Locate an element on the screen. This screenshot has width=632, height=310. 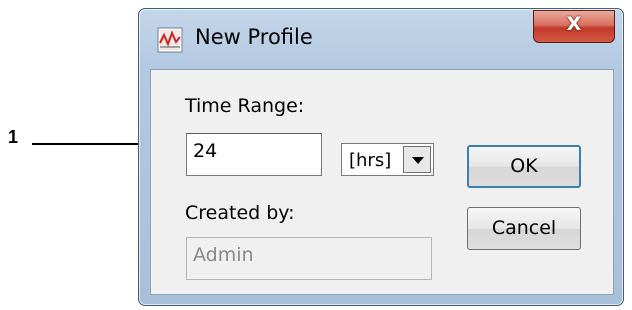
time-unit-value: [hrs] is located at coordinates (370, 160).